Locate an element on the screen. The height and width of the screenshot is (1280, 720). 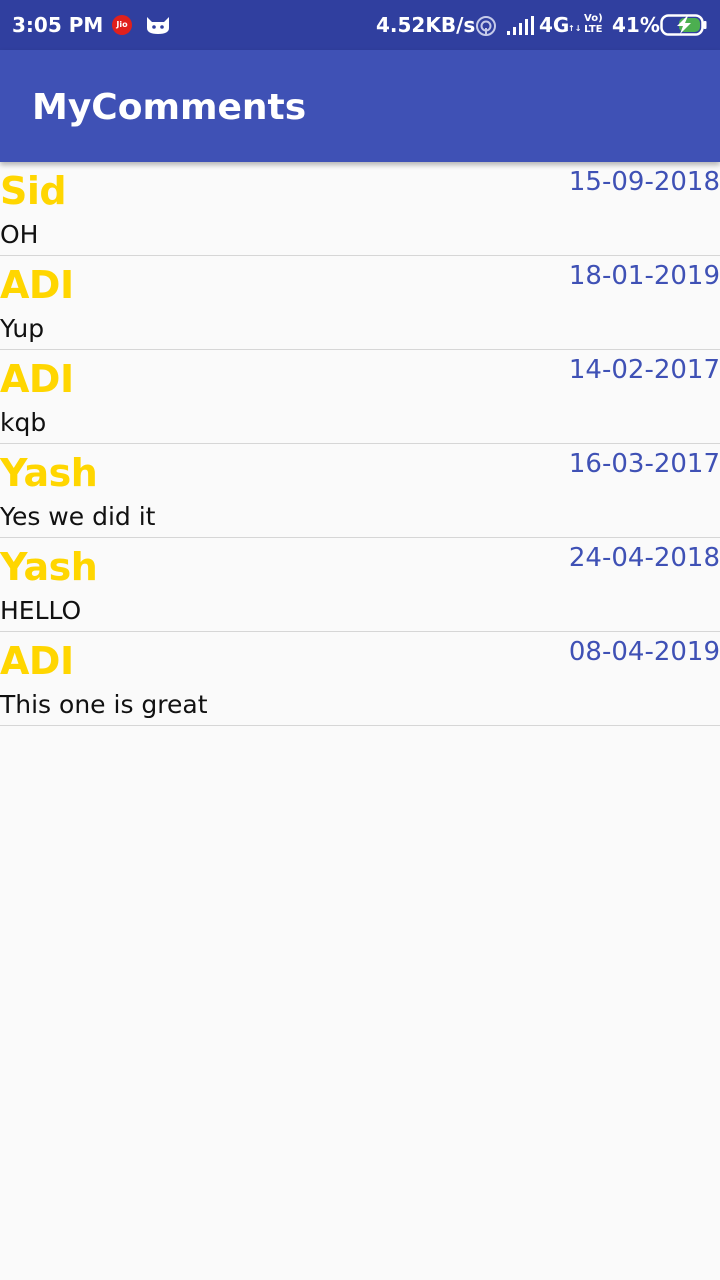
comment-date: 15-09-2018 is located at coordinates (644, 182).